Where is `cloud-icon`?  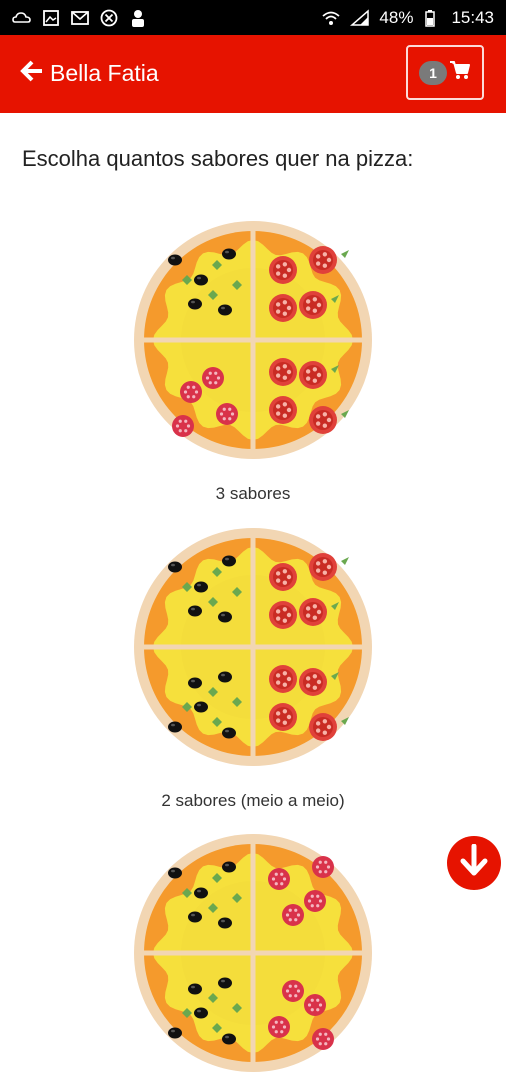
cloud-icon is located at coordinates (22, 18).